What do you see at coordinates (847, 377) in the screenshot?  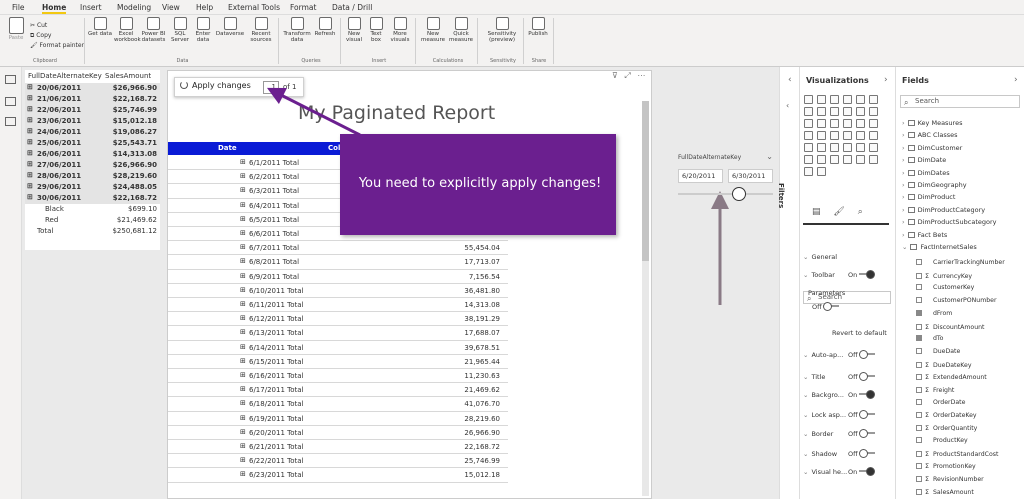 I see `format-section-title: ⌄ Title` at bounding box center [847, 377].